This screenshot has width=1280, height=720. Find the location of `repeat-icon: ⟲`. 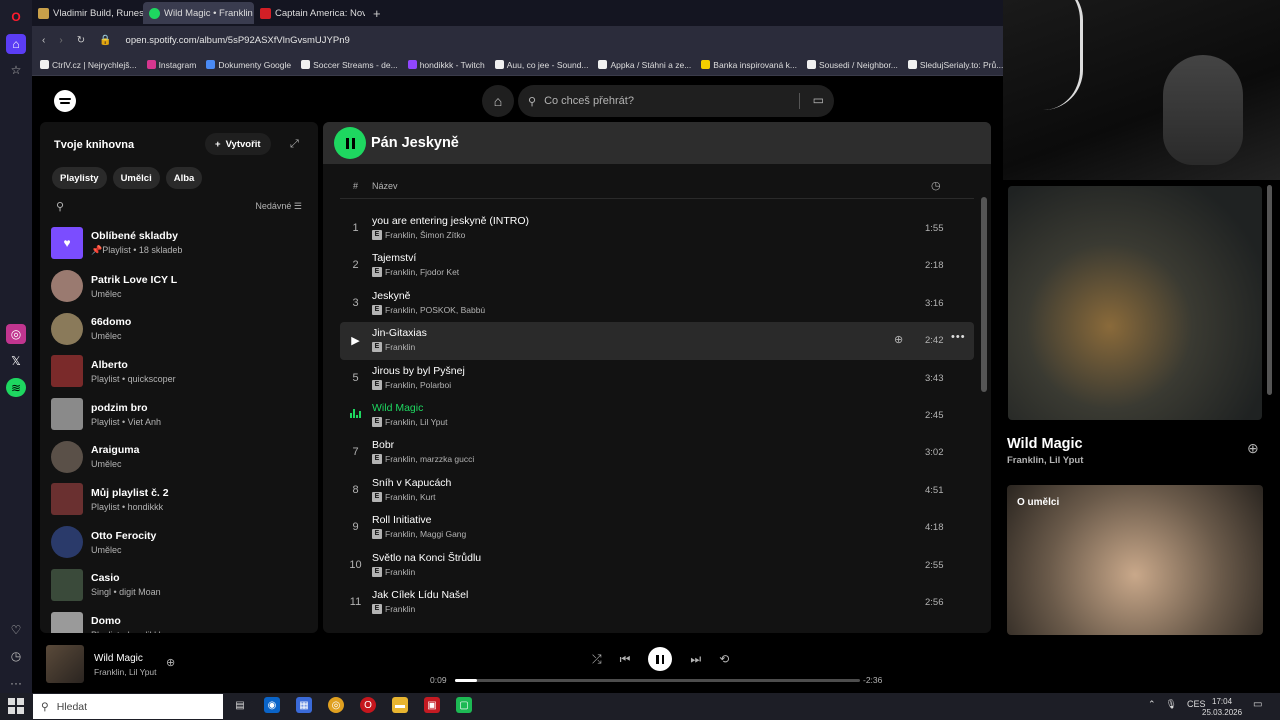

repeat-icon: ⟲ is located at coordinates (724, 659).